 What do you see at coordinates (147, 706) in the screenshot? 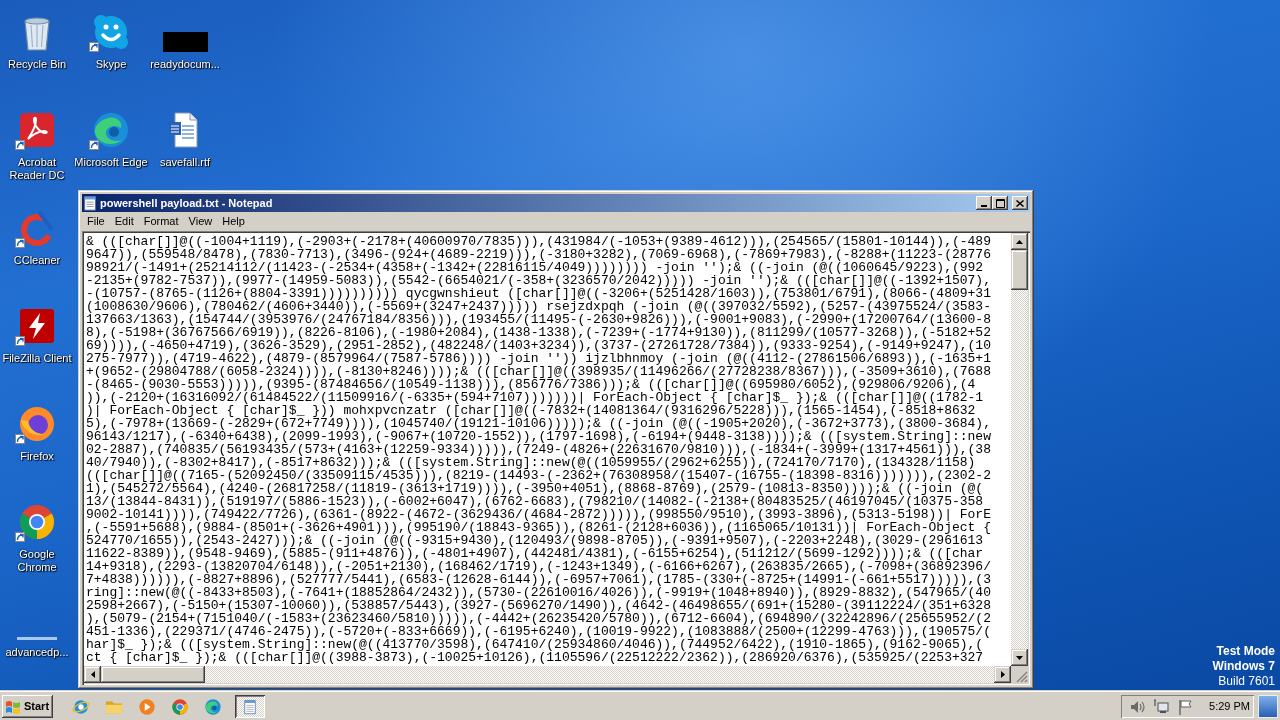
I see `media-player-icon` at bounding box center [147, 706].